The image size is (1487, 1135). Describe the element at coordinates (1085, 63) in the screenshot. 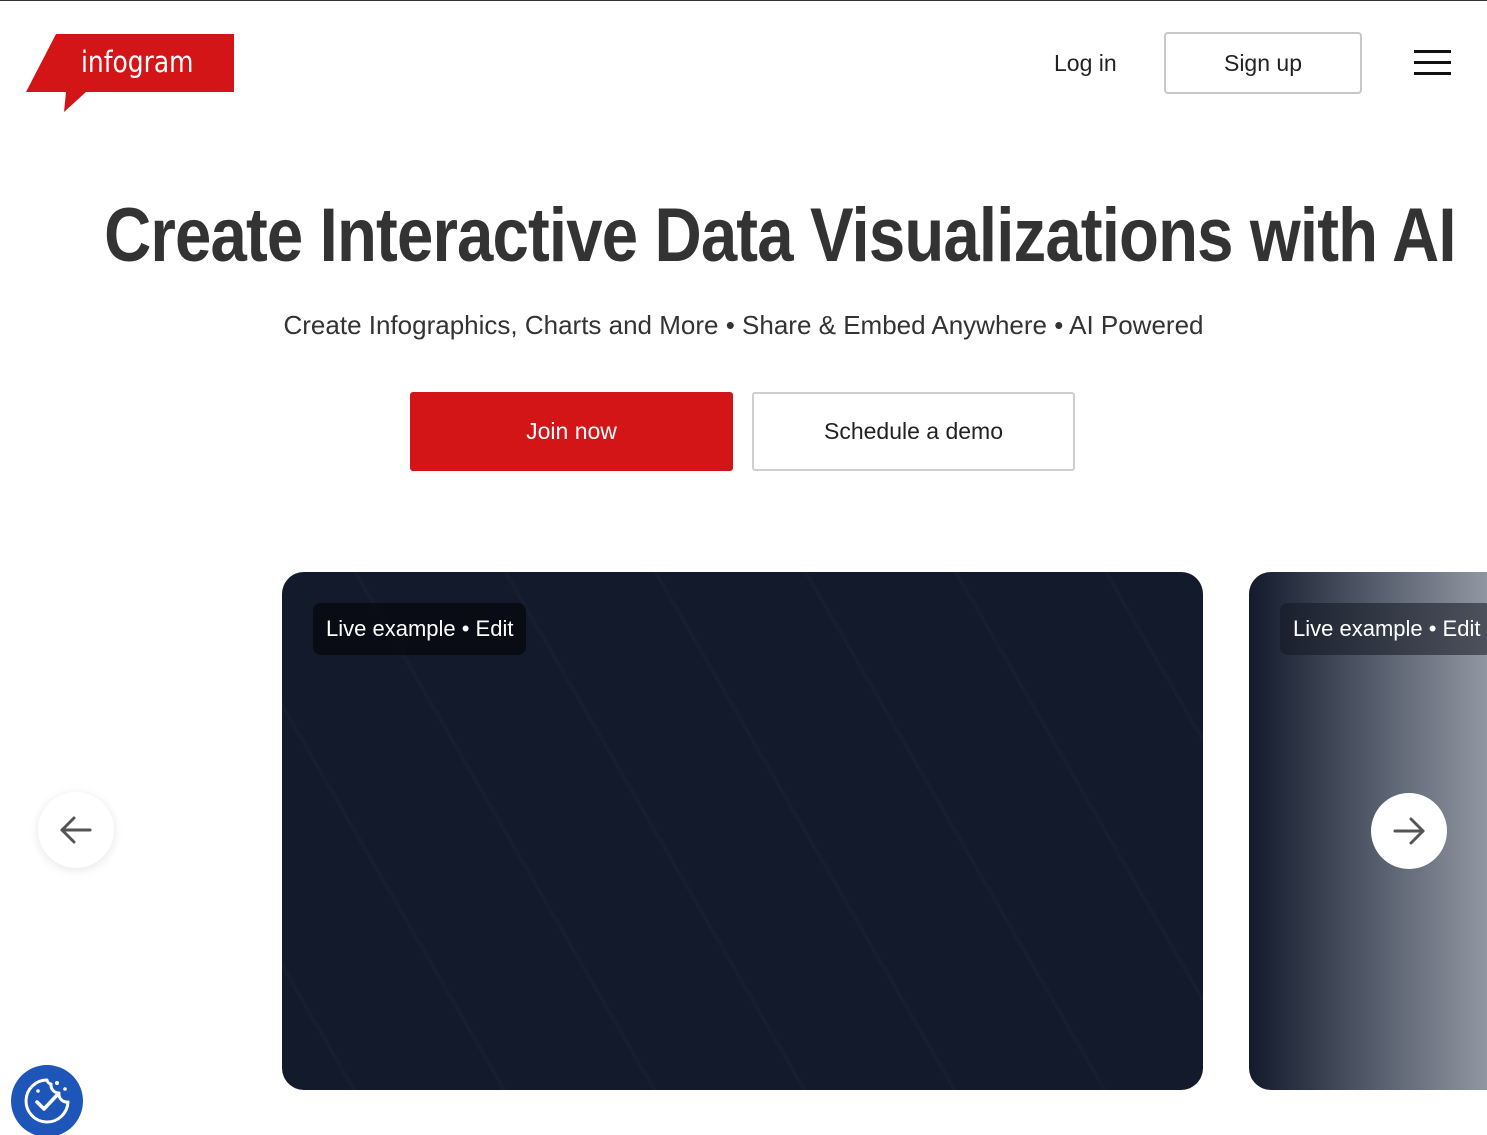

I see `login-link: Log in` at that location.